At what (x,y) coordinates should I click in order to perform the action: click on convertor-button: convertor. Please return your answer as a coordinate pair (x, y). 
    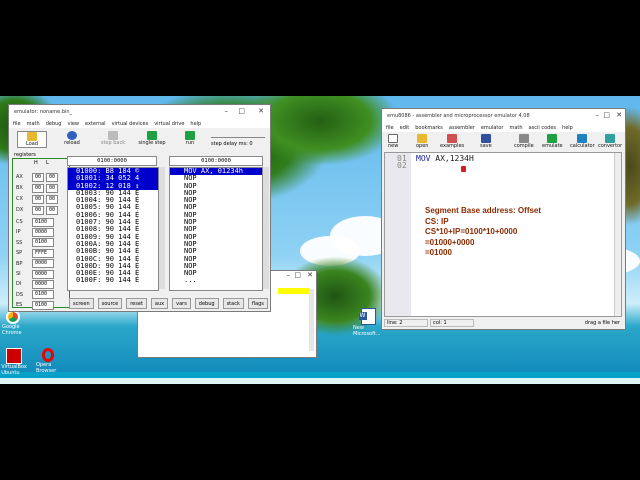
    Looking at the image, I should click on (610, 141).